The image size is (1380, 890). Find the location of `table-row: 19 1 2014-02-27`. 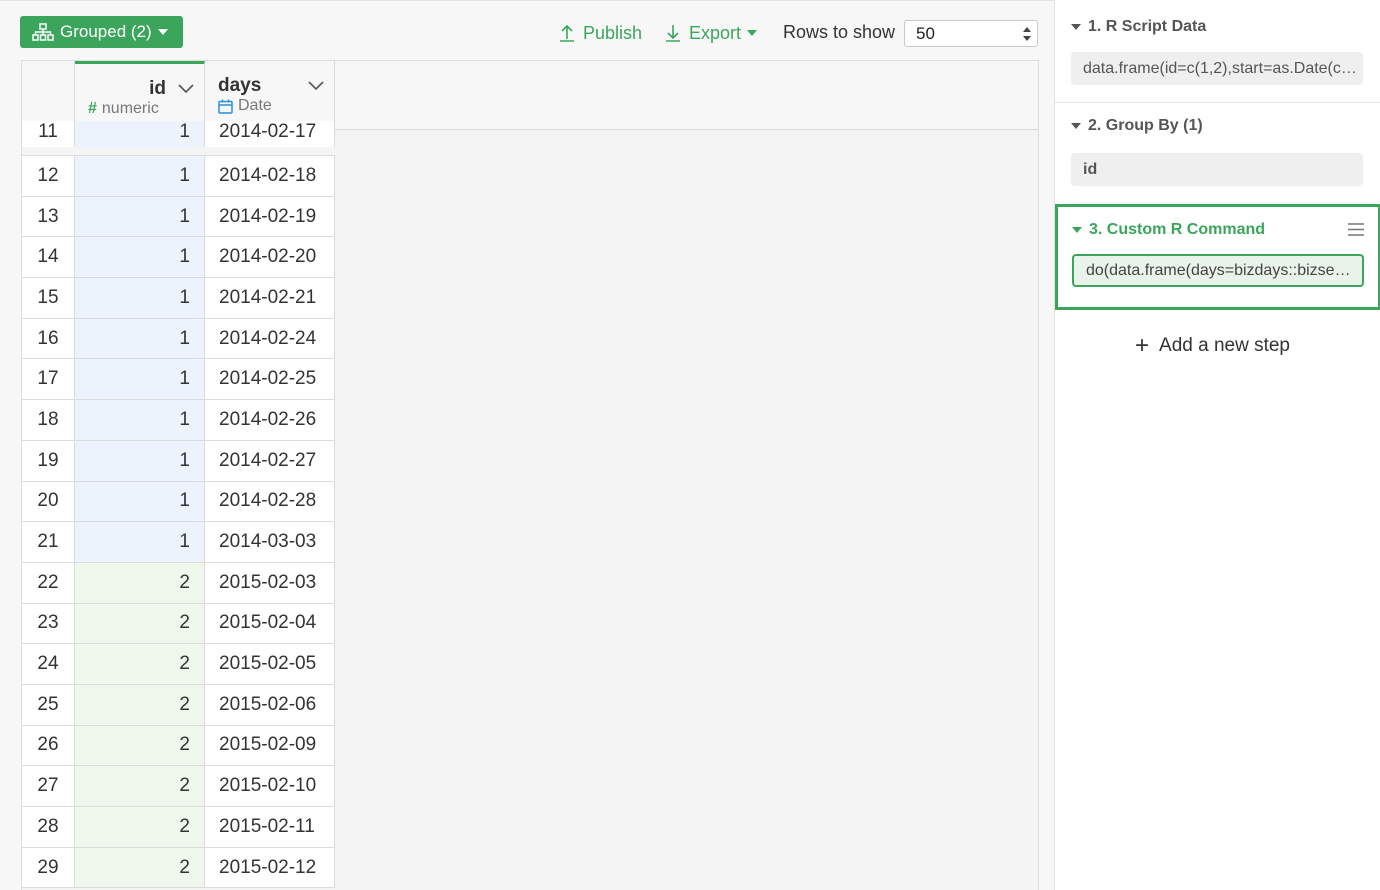

table-row: 19 1 2014-02-27 is located at coordinates (178, 461).